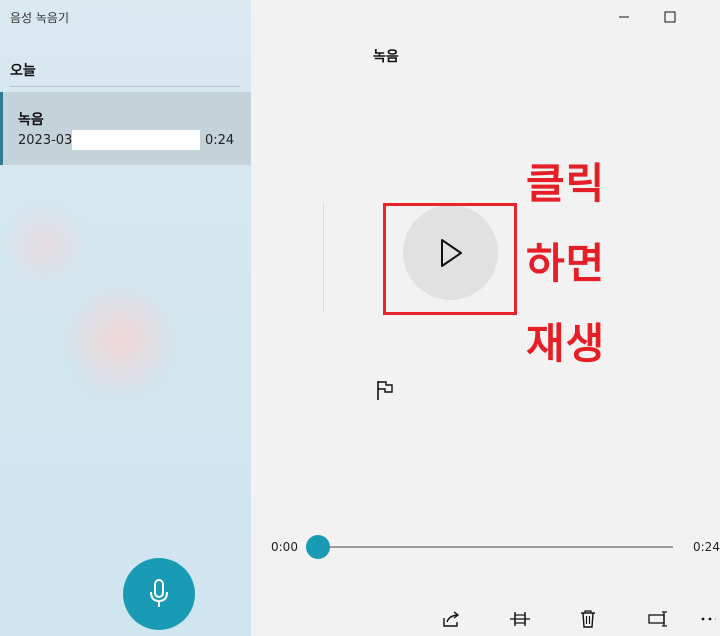 This screenshot has height=636, width=720. I want to click on seek-track, so click(495, 547).